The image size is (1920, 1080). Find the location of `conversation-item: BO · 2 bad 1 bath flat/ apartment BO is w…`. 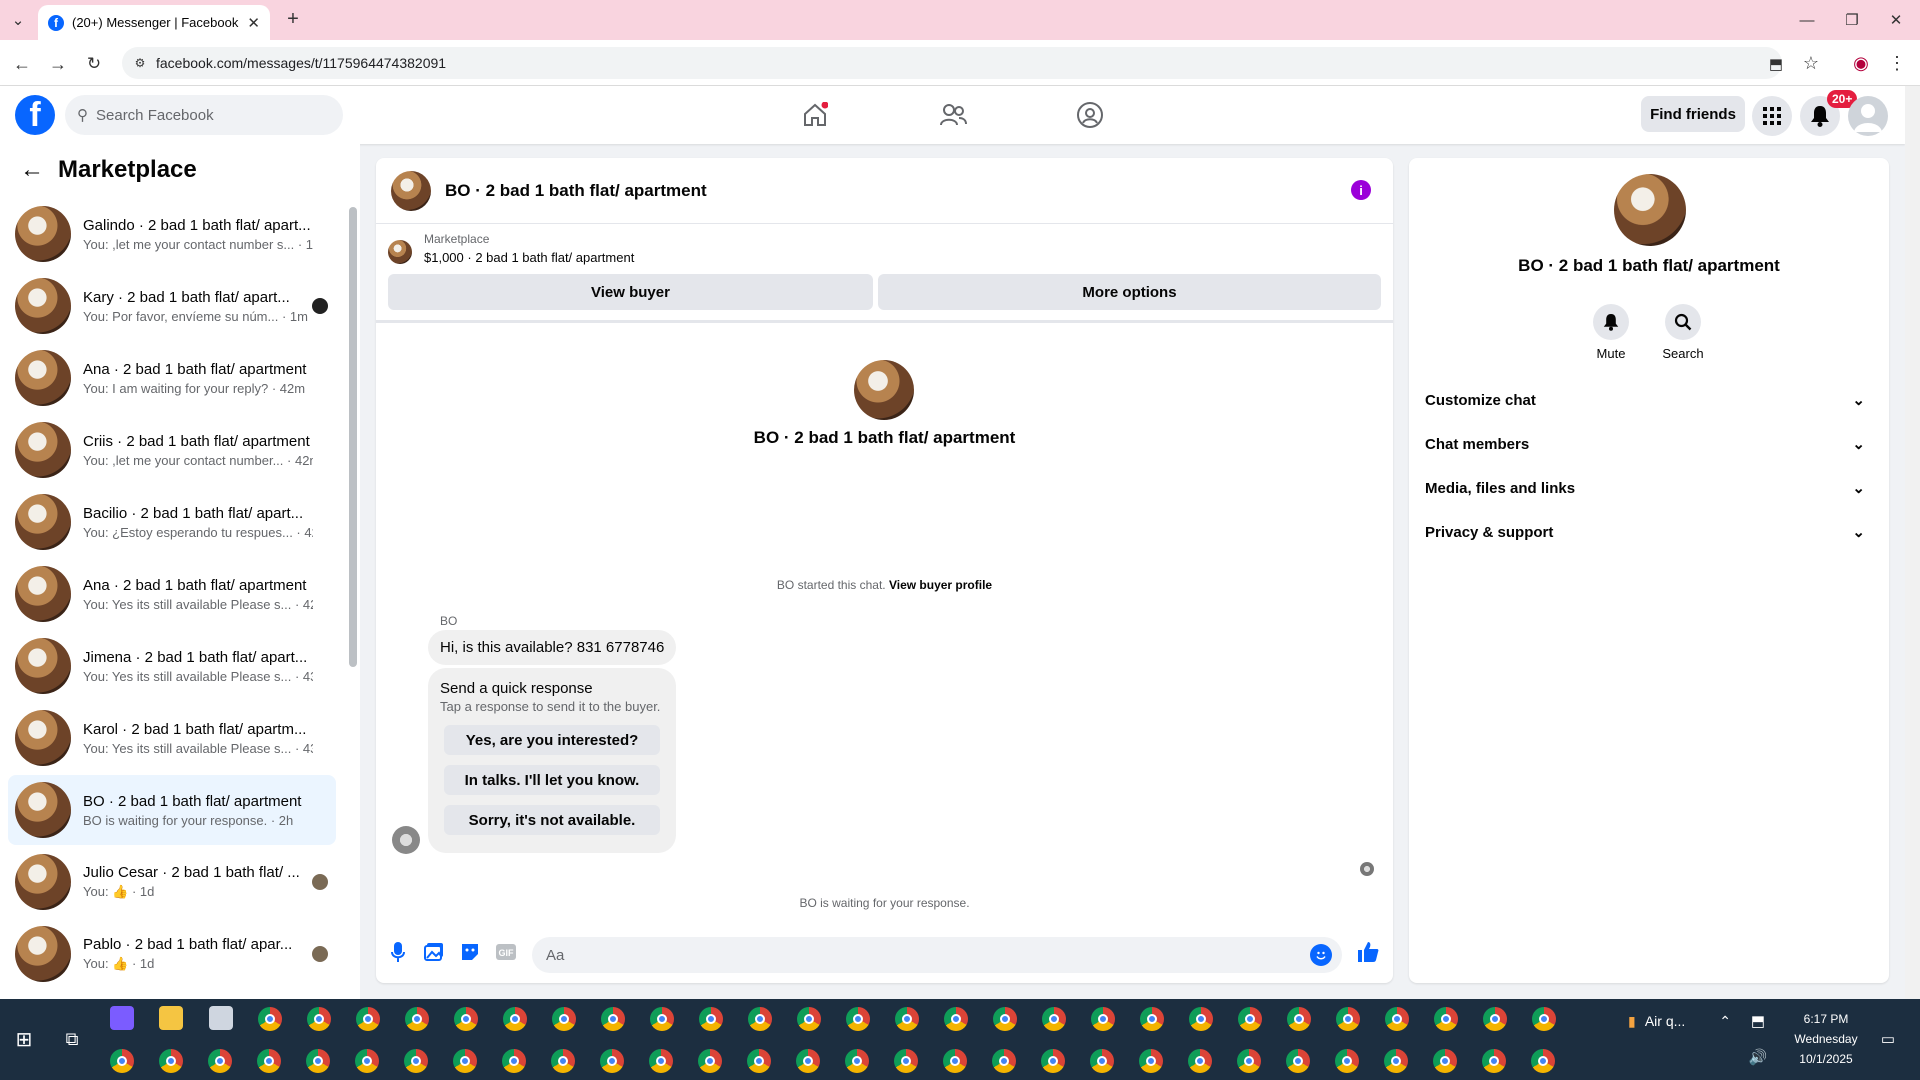

conversation-item: BO · 2 bad 1 bath flat/ apartment BO is w… is located at coordinates (172, 810).